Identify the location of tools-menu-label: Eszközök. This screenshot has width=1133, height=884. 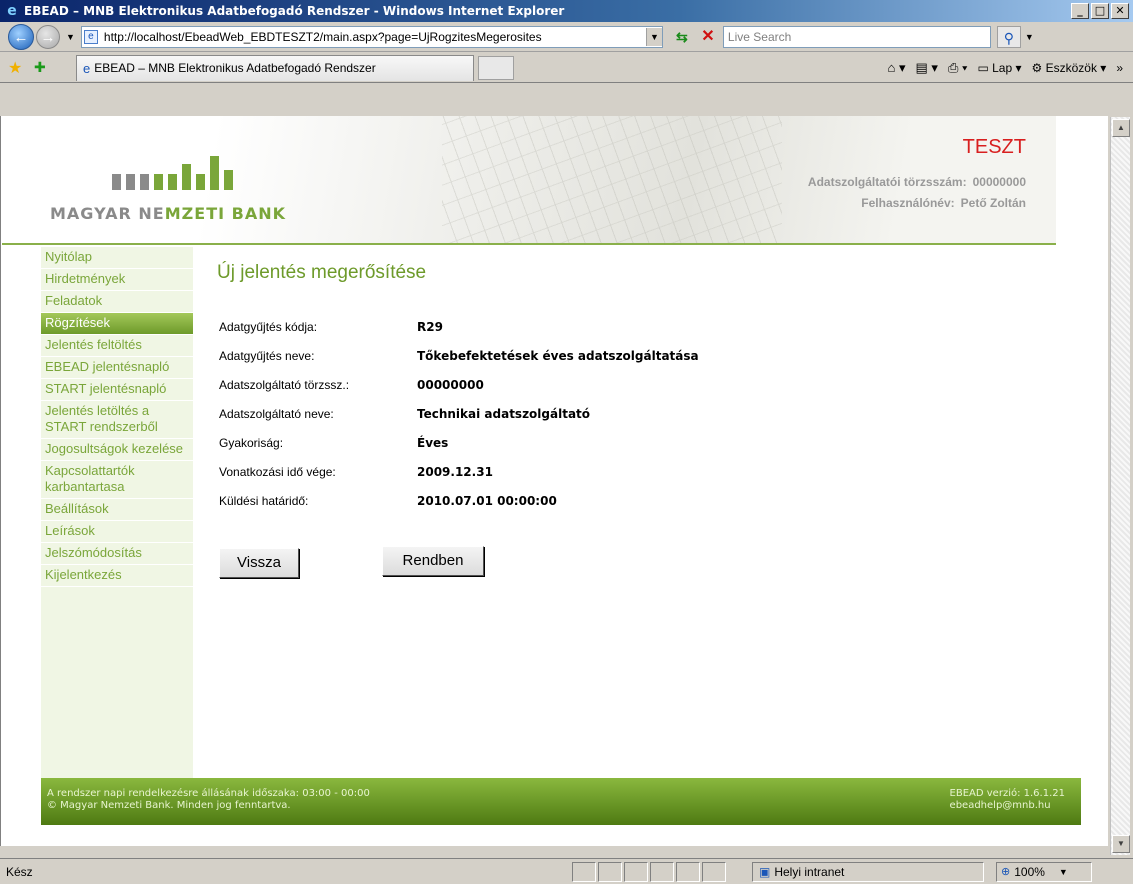
(1071, 67).